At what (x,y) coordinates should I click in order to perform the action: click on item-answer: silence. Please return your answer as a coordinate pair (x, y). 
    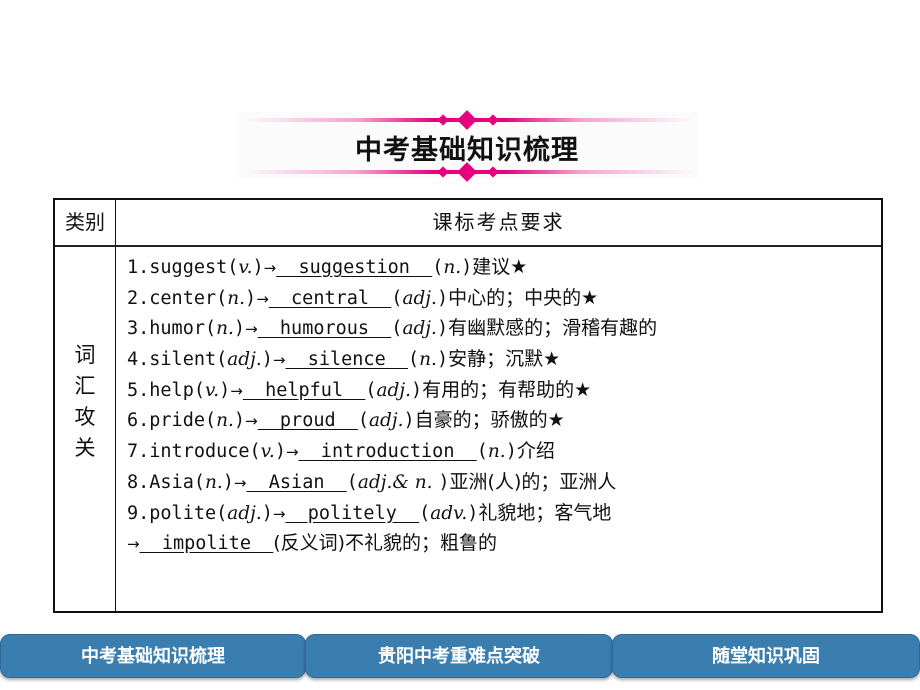
    Looking at the image, I should click on (346, 360).